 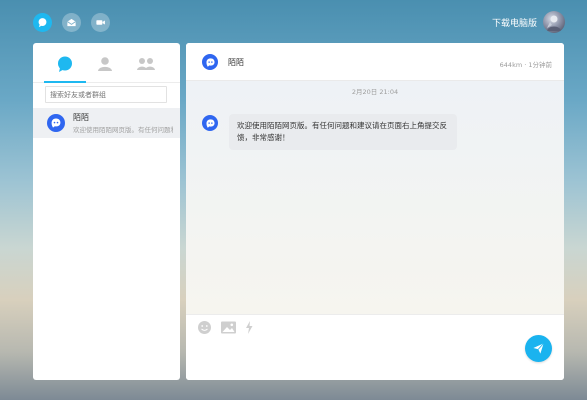 What do you see at coordinates (375, 92) in the screenshot?
I see `message-timestamp: 2月20日 21:04` at bounding box center [375, 92].